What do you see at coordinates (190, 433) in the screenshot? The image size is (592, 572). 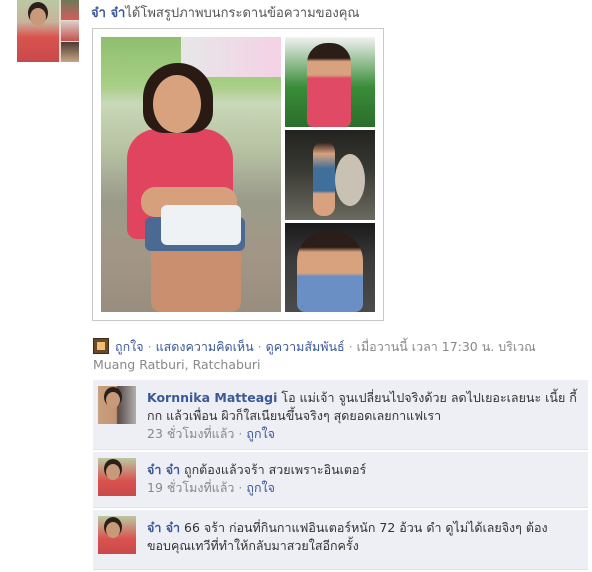 I see `comment-time: 23 ชั่วโมงที่แล้ว` at bounding box center [190, 433].